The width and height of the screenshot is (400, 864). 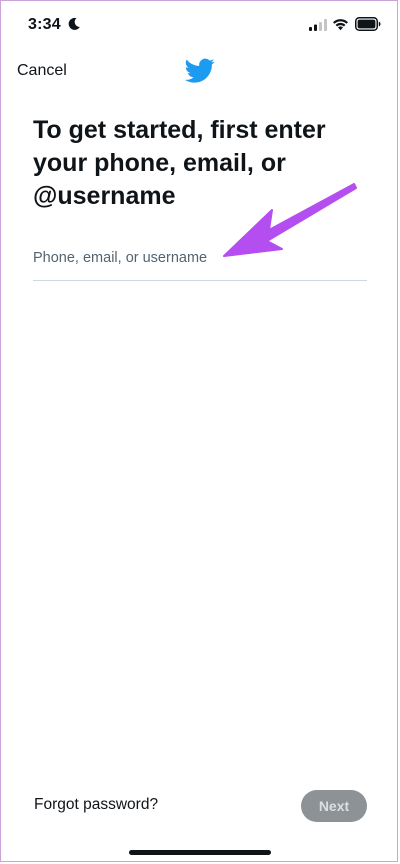 I want to click on login-field-container, so click(x=200, y=260).